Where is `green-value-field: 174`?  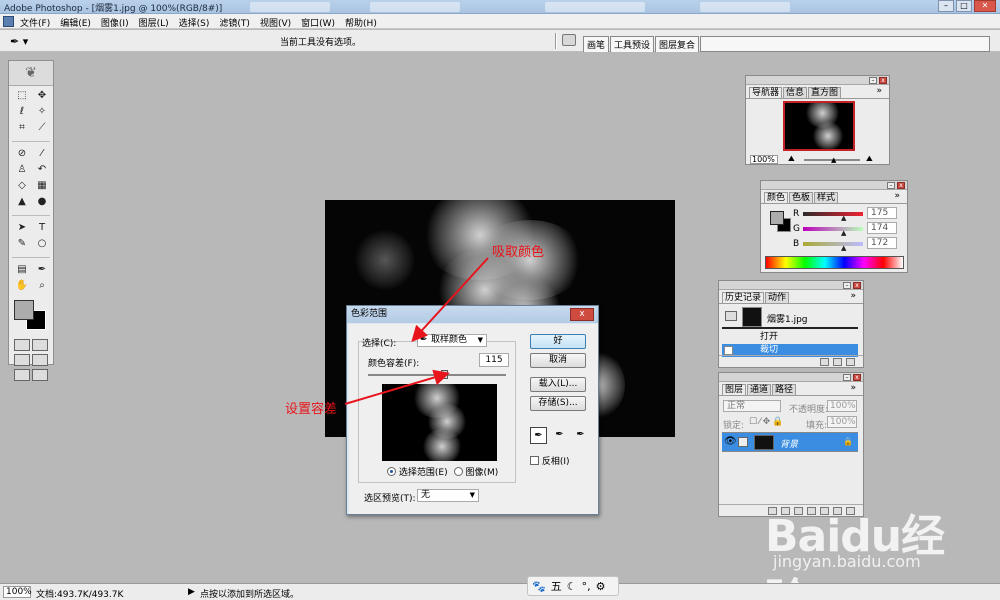
green-value-field: 174 is located at coordinates (882, 228).